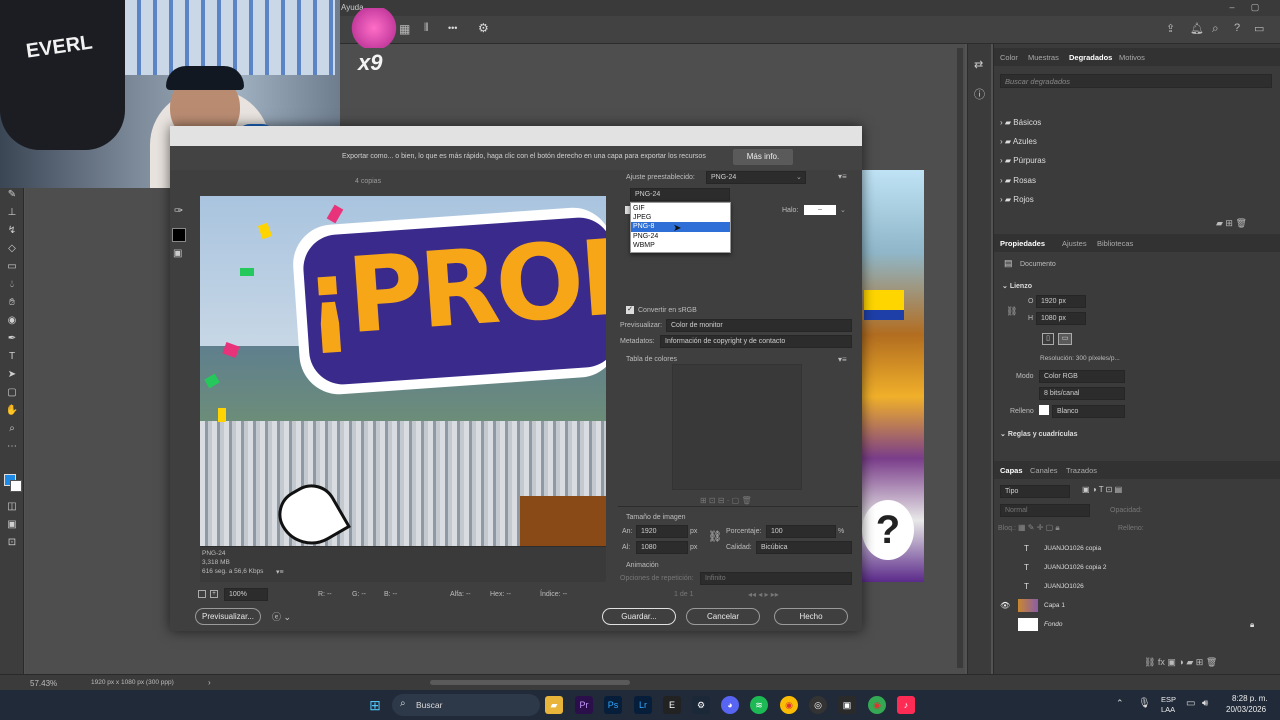 The width and height of the screenshot is (1280, 720). I want to click on tab-color: Color, so click(1009, 57).